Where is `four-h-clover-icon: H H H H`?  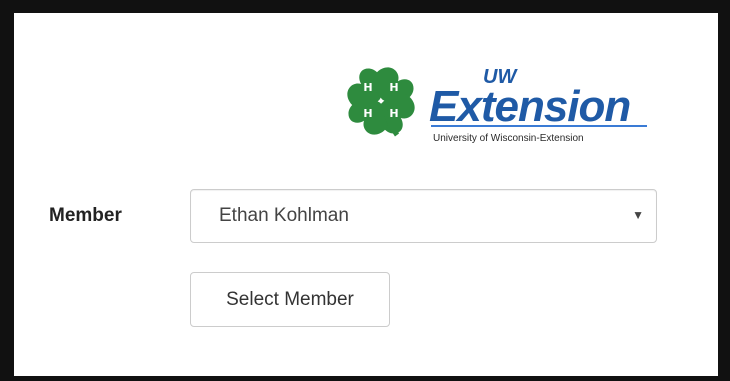 four-h-clover-icon: H H H H is located at coordinates (381, 102).